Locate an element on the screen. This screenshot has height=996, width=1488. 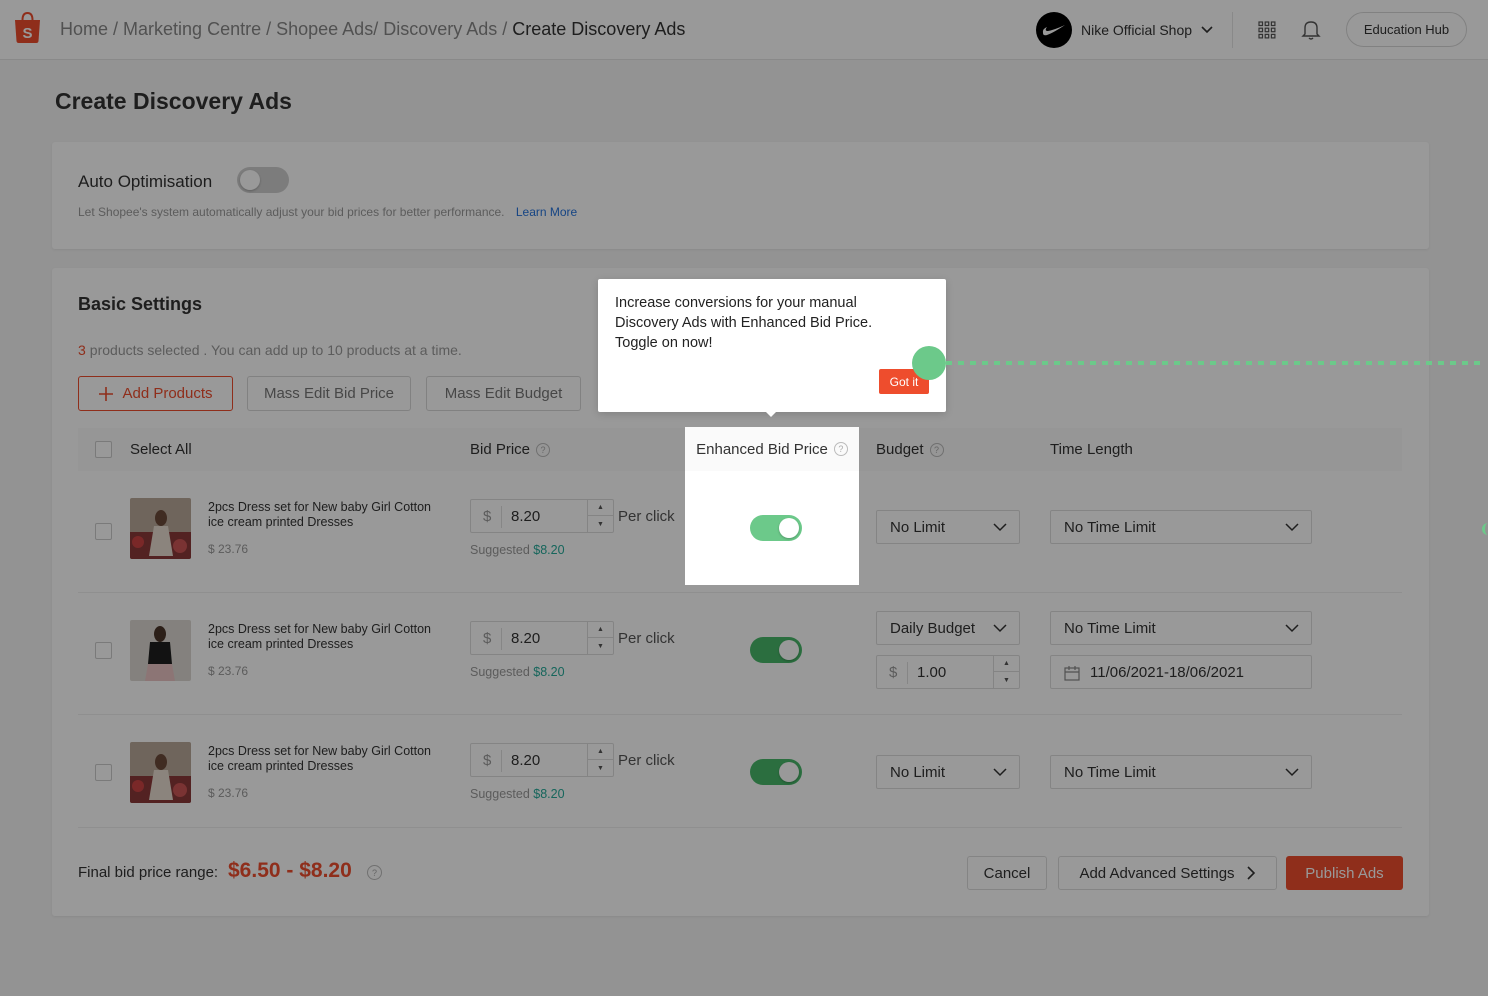
tooltip-arrow is located at coordinates (771, 413).